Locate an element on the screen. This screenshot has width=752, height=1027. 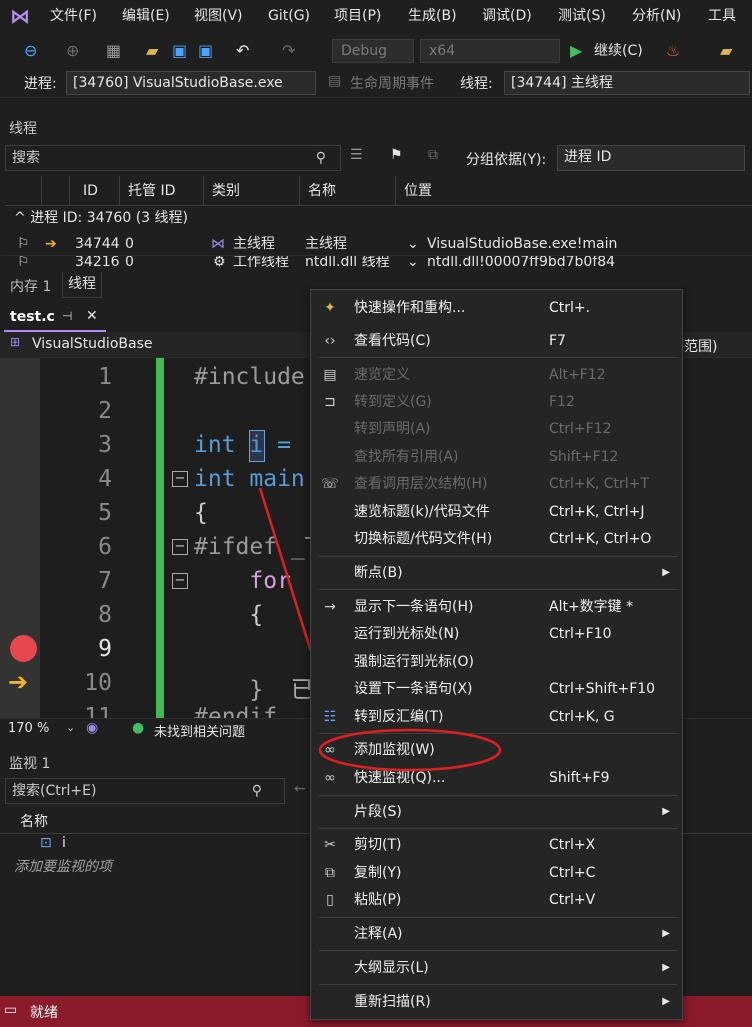
annotation-ellipse-overlay is located at coordinates (410, 750).